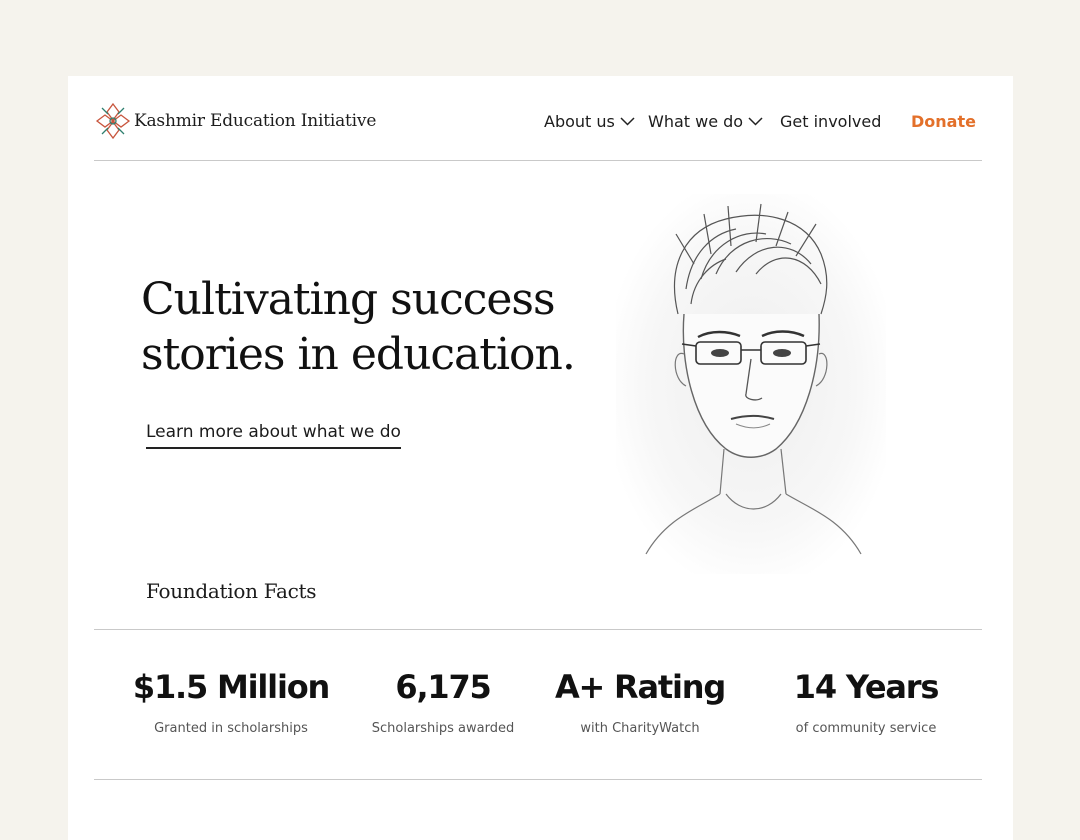 This screenshot has width=1080, height=840. Describe the element at coordinates (579, 121) in the screenshot. I see `nav-item-label: About us` at that location.